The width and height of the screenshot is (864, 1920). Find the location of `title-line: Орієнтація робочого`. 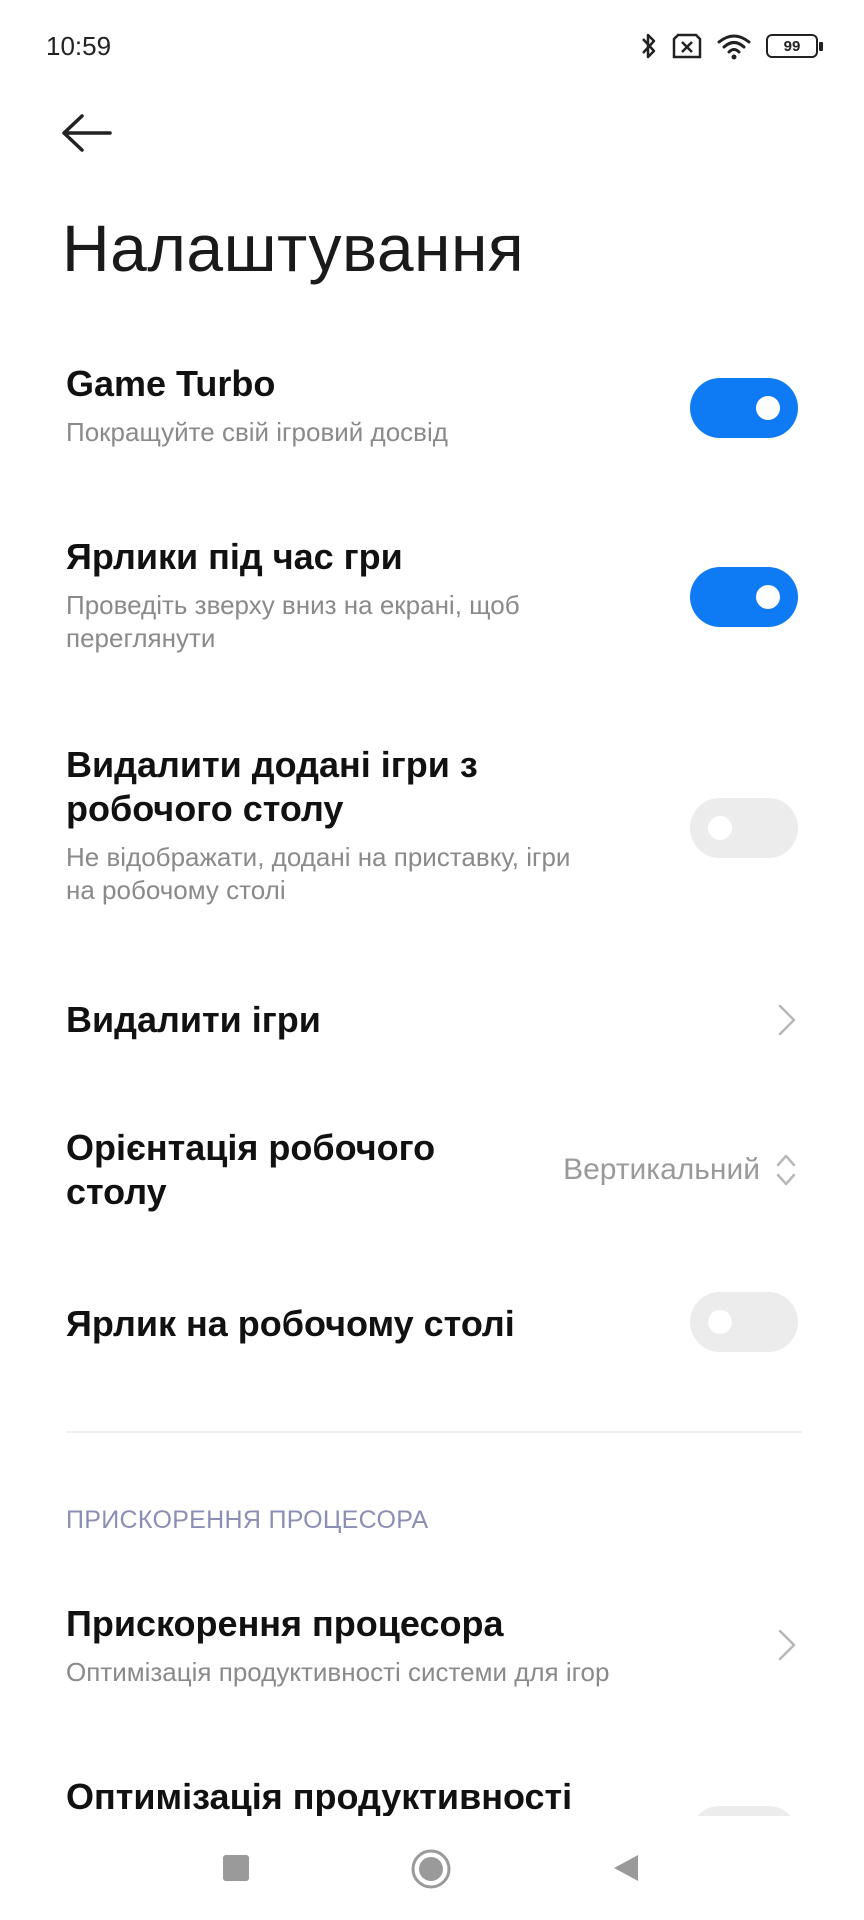

title-line: Орієнтація робочого is located at coordinates (251, 1147).